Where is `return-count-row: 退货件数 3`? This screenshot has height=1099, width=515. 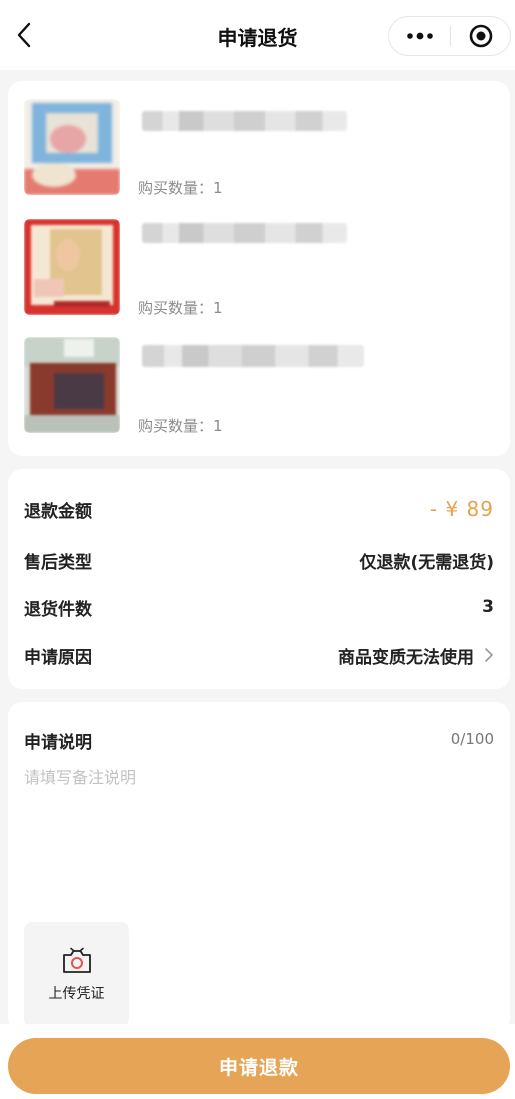 return-count-row: 退货件数 3 is located at coordinates (259, 607).